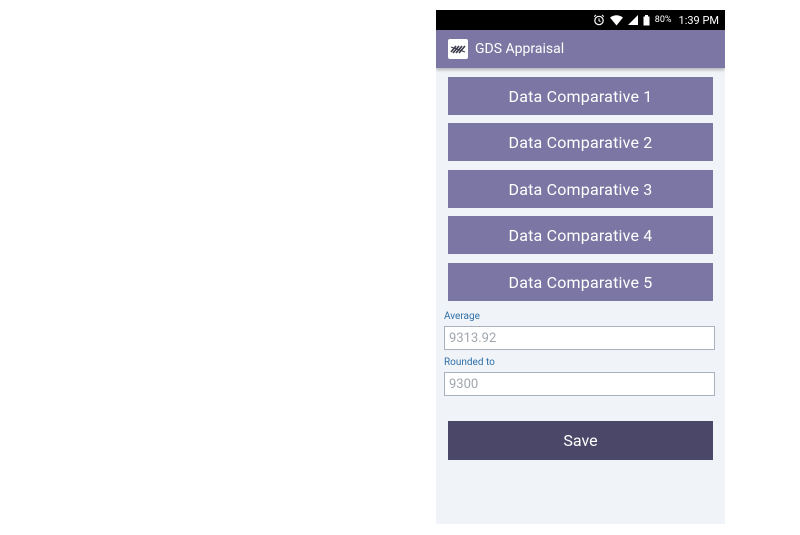 The width and height of the screenshot is (800, 535). What do you see at coordinates (663, 20) in the screenshot?
I see `battery-percentage: 80%` at bounding box center [663, 20].